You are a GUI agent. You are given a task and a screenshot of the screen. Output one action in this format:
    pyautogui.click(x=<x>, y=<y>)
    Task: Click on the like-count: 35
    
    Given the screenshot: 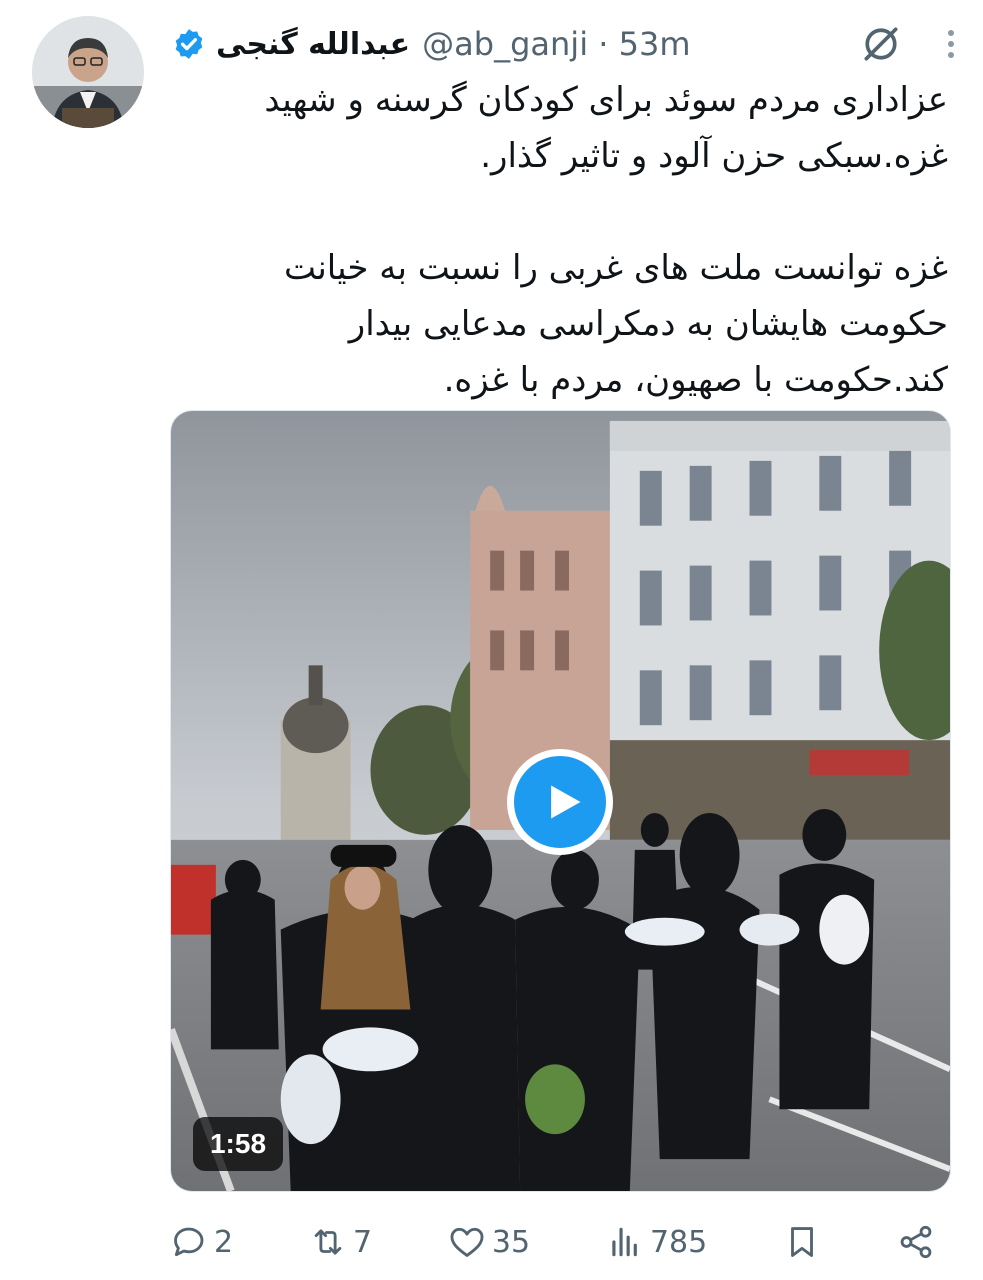 What is the action you would take?
    pyautogui.click(x=511, y=1242)
    